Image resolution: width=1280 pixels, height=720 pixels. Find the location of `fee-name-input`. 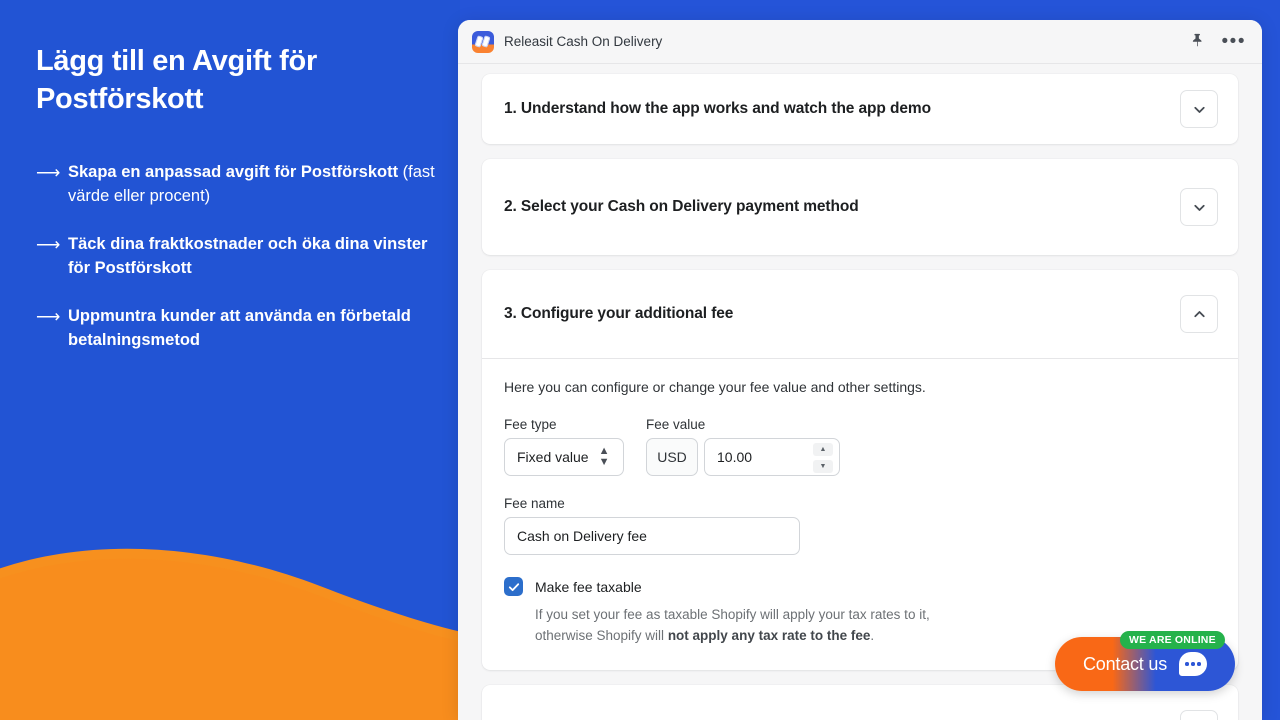

fee-name-input is located at coordinates (652, 536).